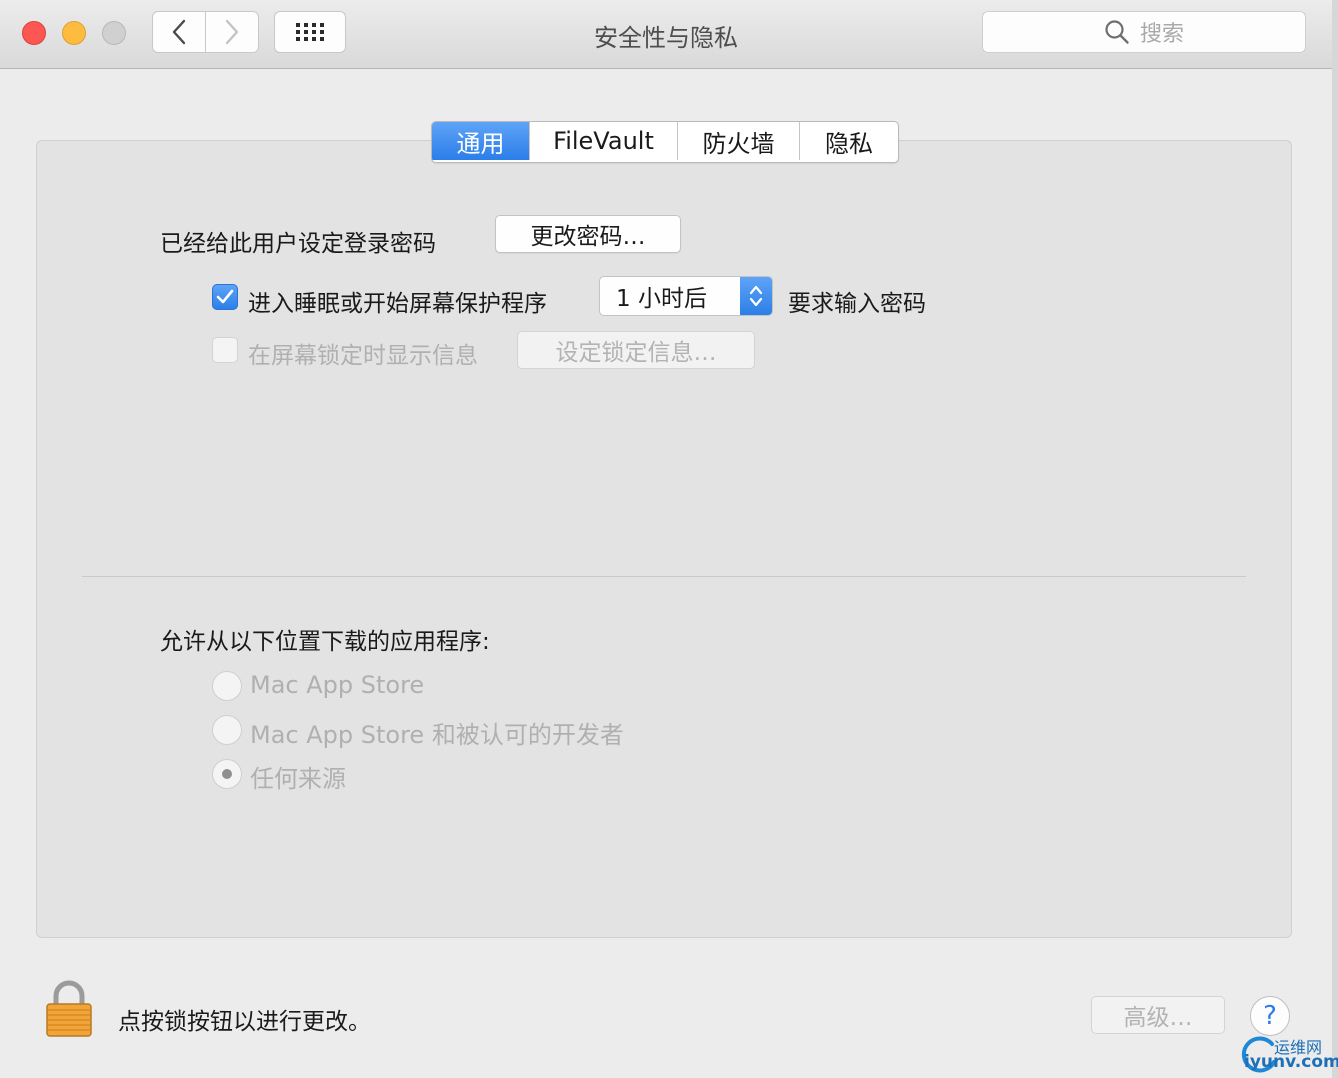 Image resolution: width=1338 pixels, height=1078 pixels. Describe the element at coordinates (325, 642) in the screenshot. I see `downloads-heading: 允许从以下位置下载的应用程序:` at that location.